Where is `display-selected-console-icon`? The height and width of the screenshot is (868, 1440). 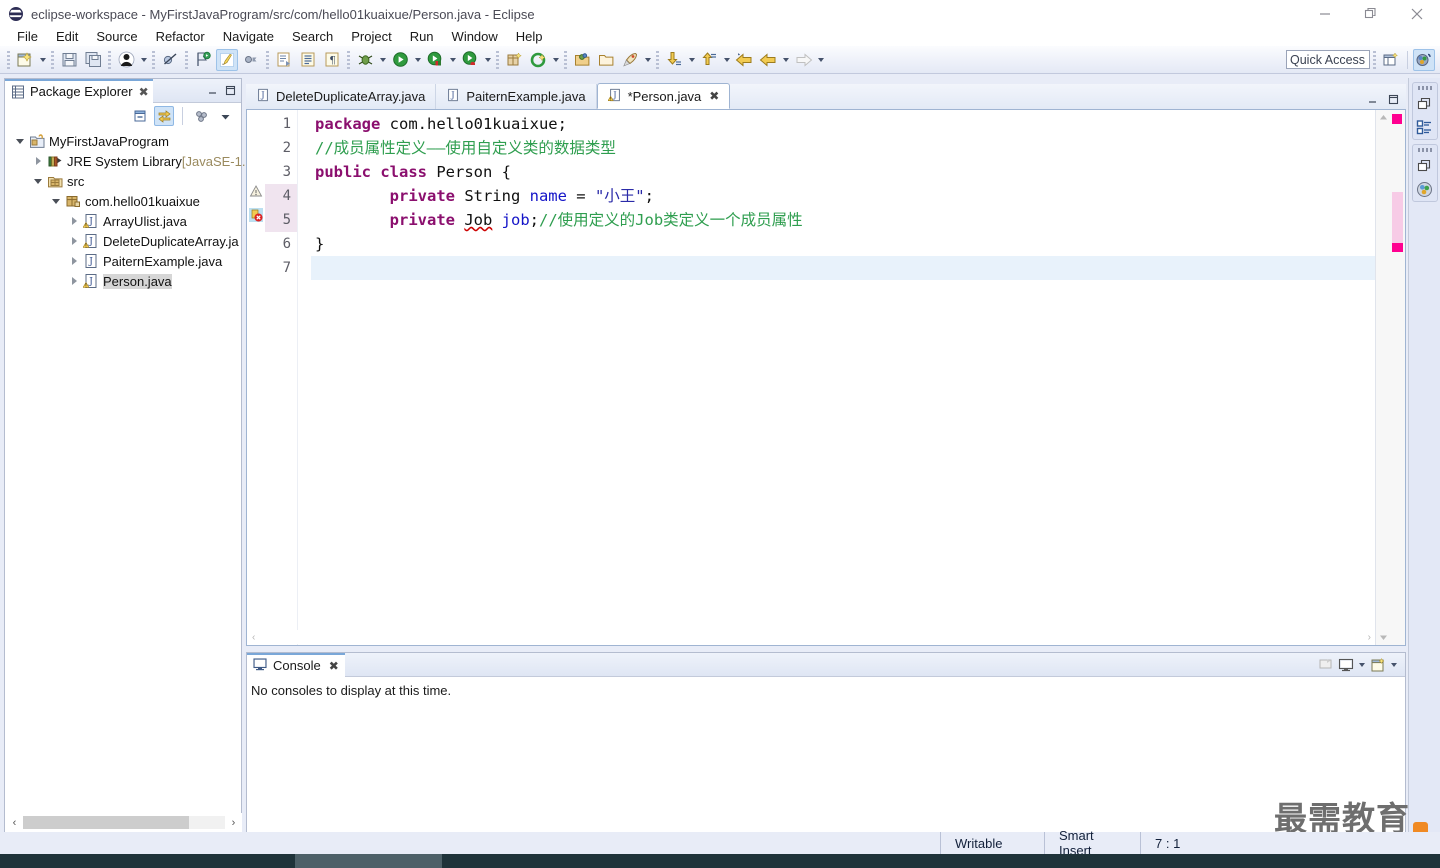 display-selected-console-icon is located at coordinates (1346, 665).